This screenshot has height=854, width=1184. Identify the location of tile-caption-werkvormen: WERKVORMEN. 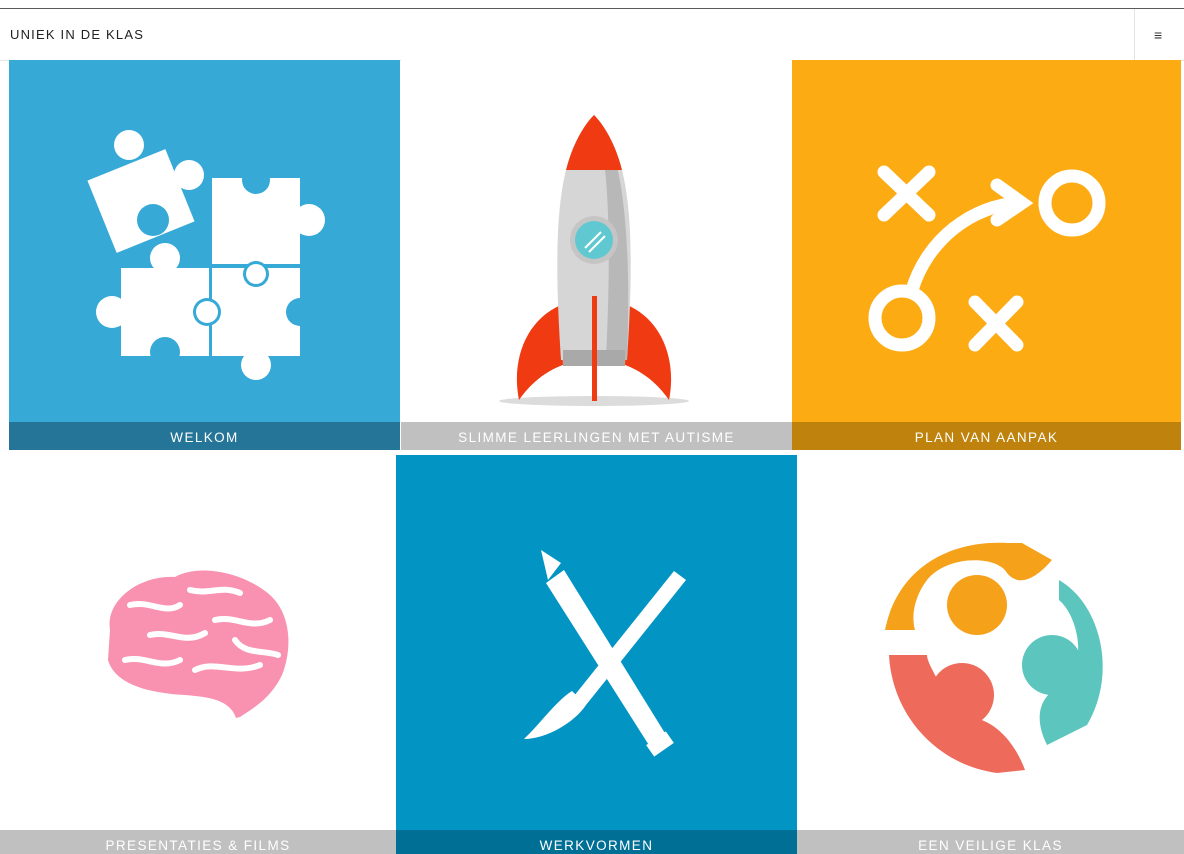
(596, 842).